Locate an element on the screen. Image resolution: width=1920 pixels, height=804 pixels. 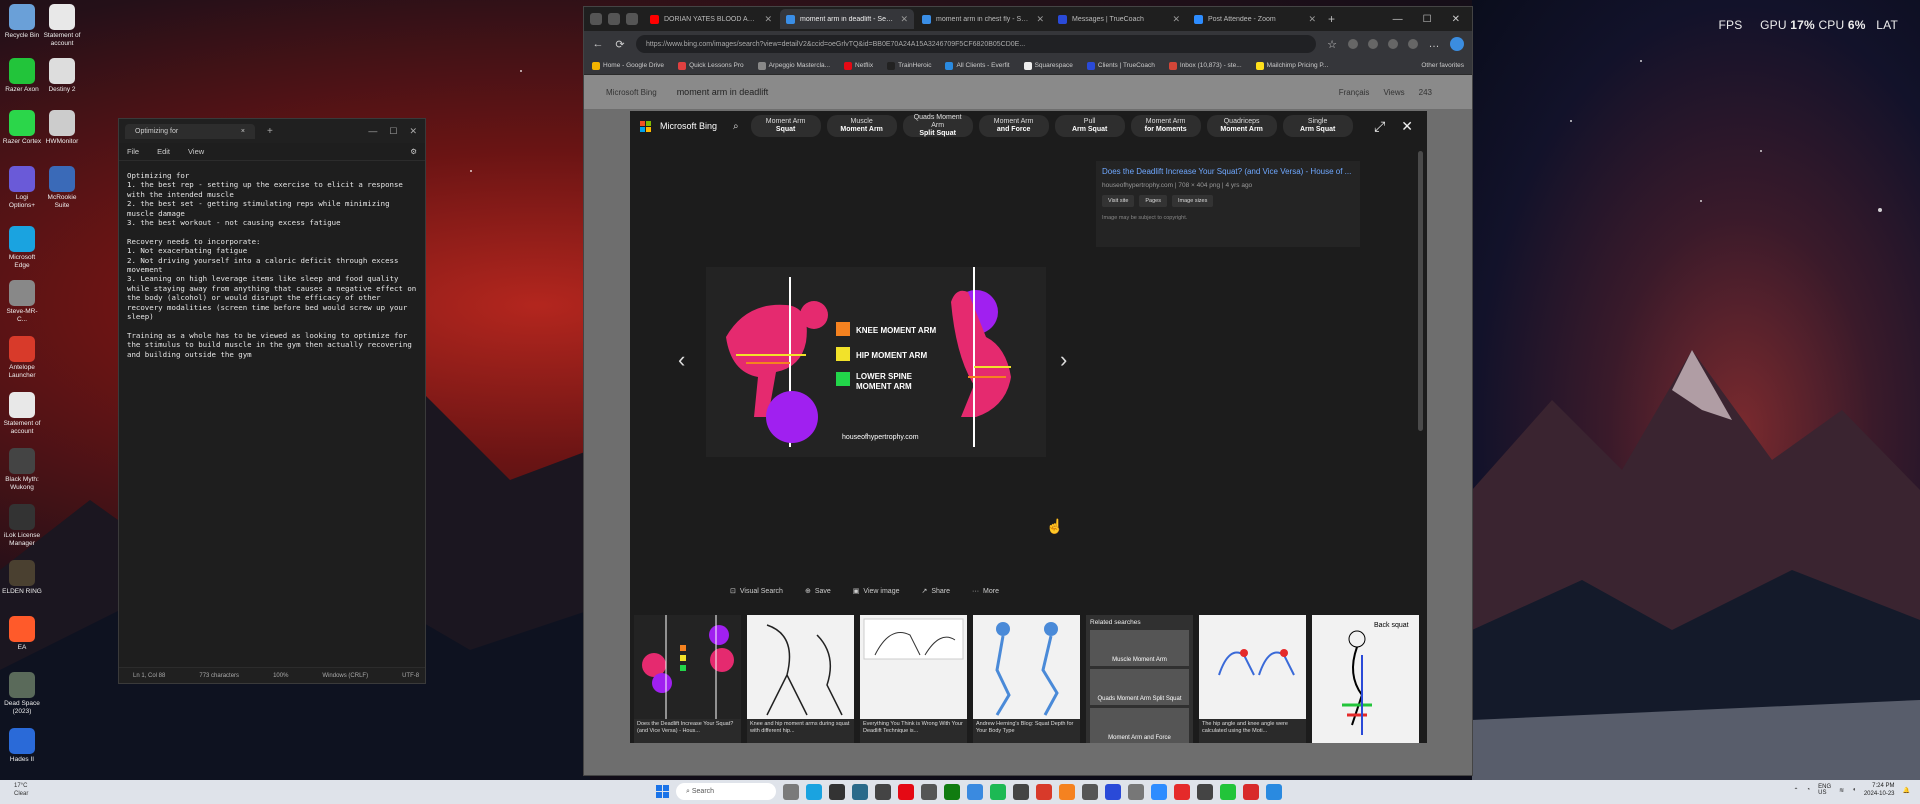
desktop-icon: Logi Options+ is located at coordinates (22, 188).